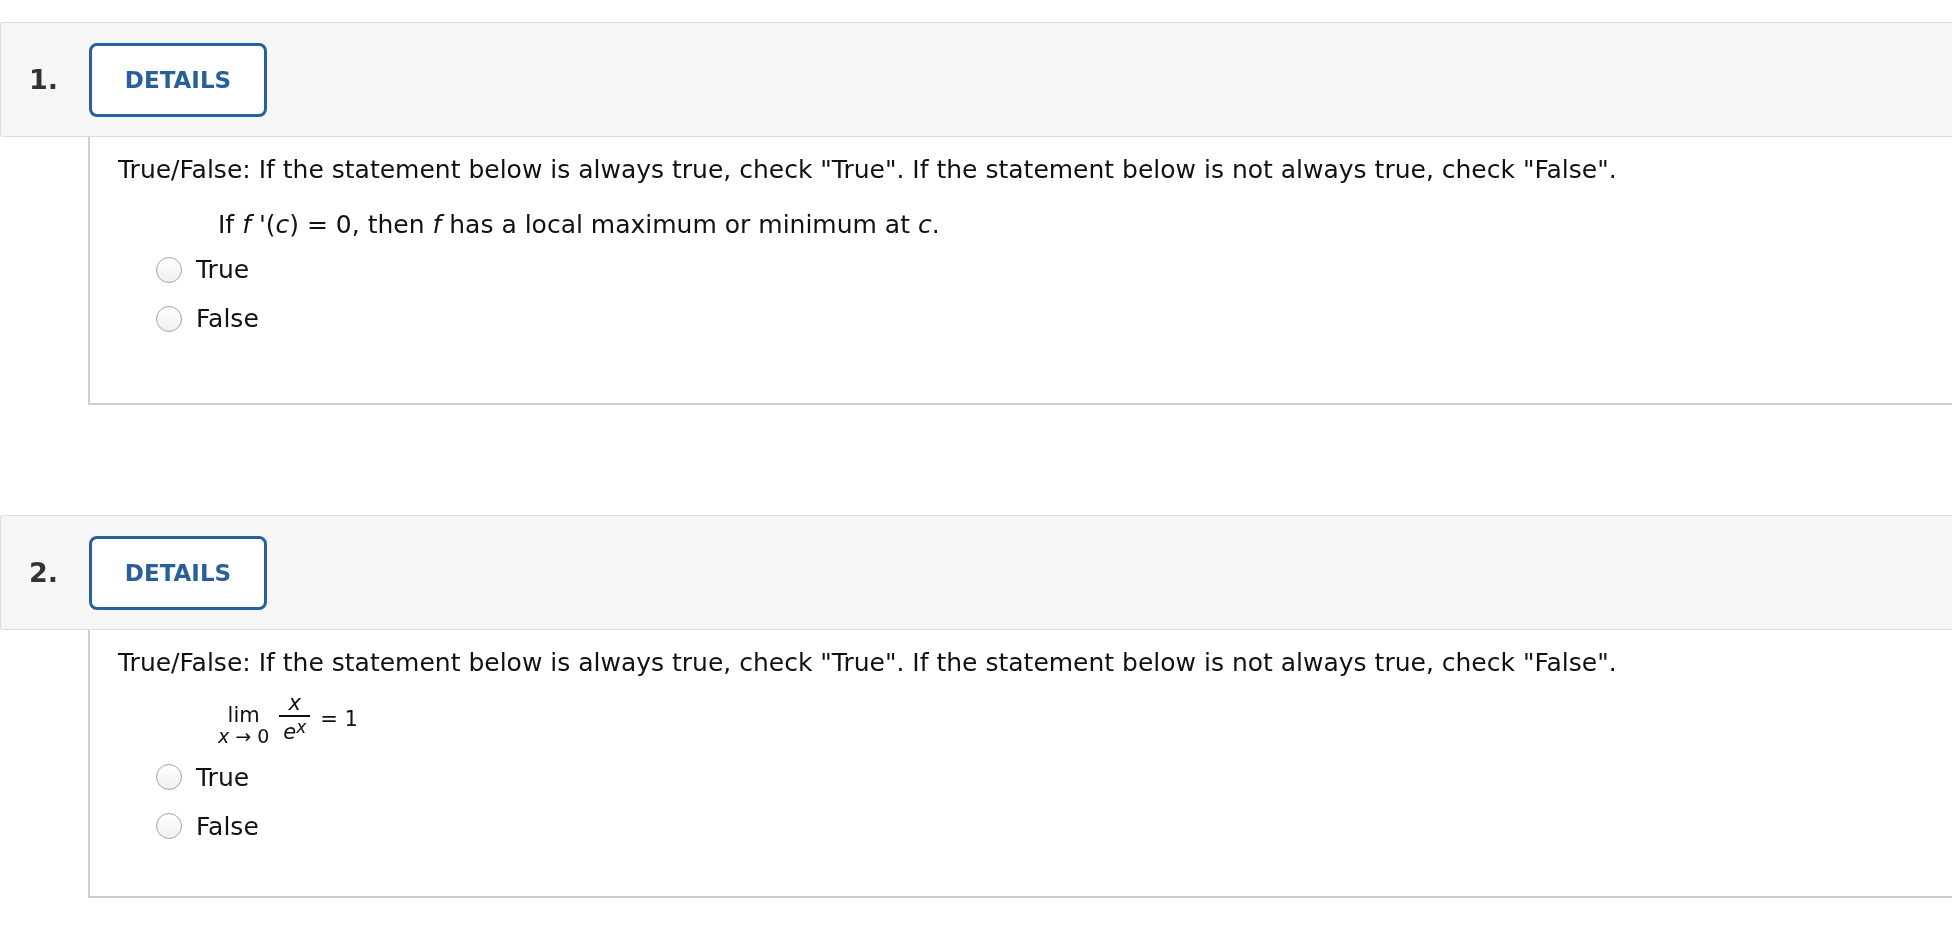 This screenshot has width=1952, height=946. Describe the element at coordinates (339, 718) in the screenshot. I see `equation-right-side: = 1` at that location.